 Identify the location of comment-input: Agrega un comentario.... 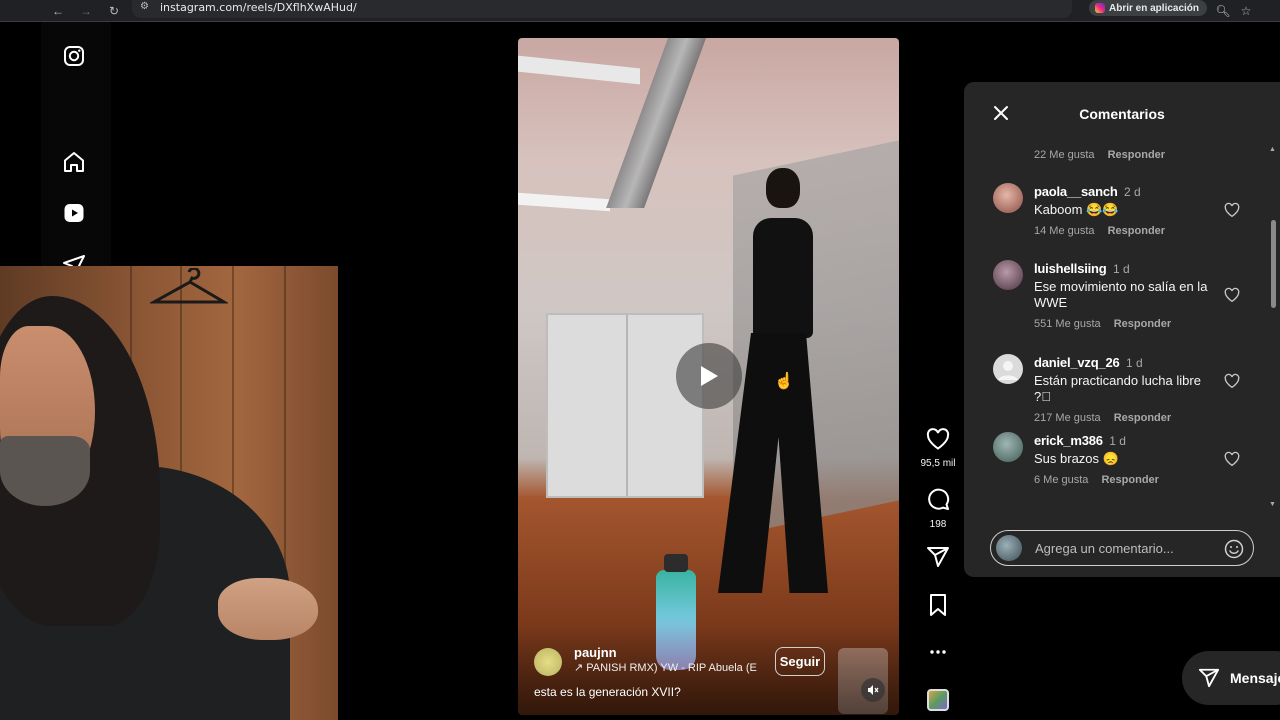
(1122, 548).